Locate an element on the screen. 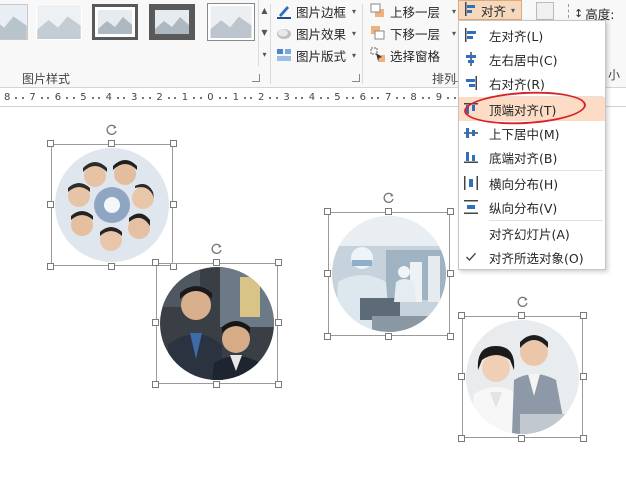  ruler-tick-label: 5 is located at coordinates (337, 97).